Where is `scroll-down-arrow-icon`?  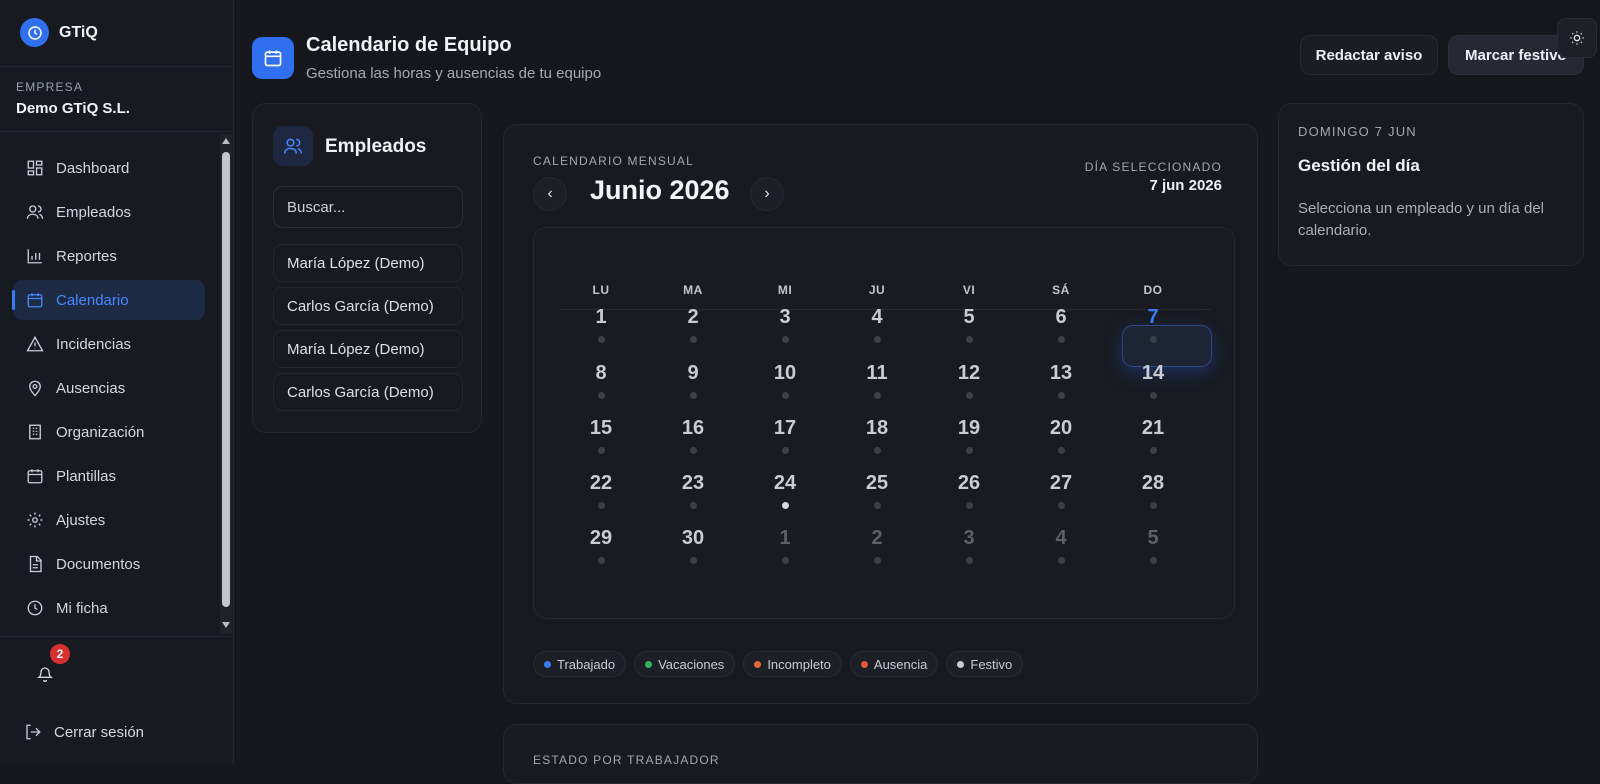 scroll-down-arrow-icon is located at coordinates (226, 625).